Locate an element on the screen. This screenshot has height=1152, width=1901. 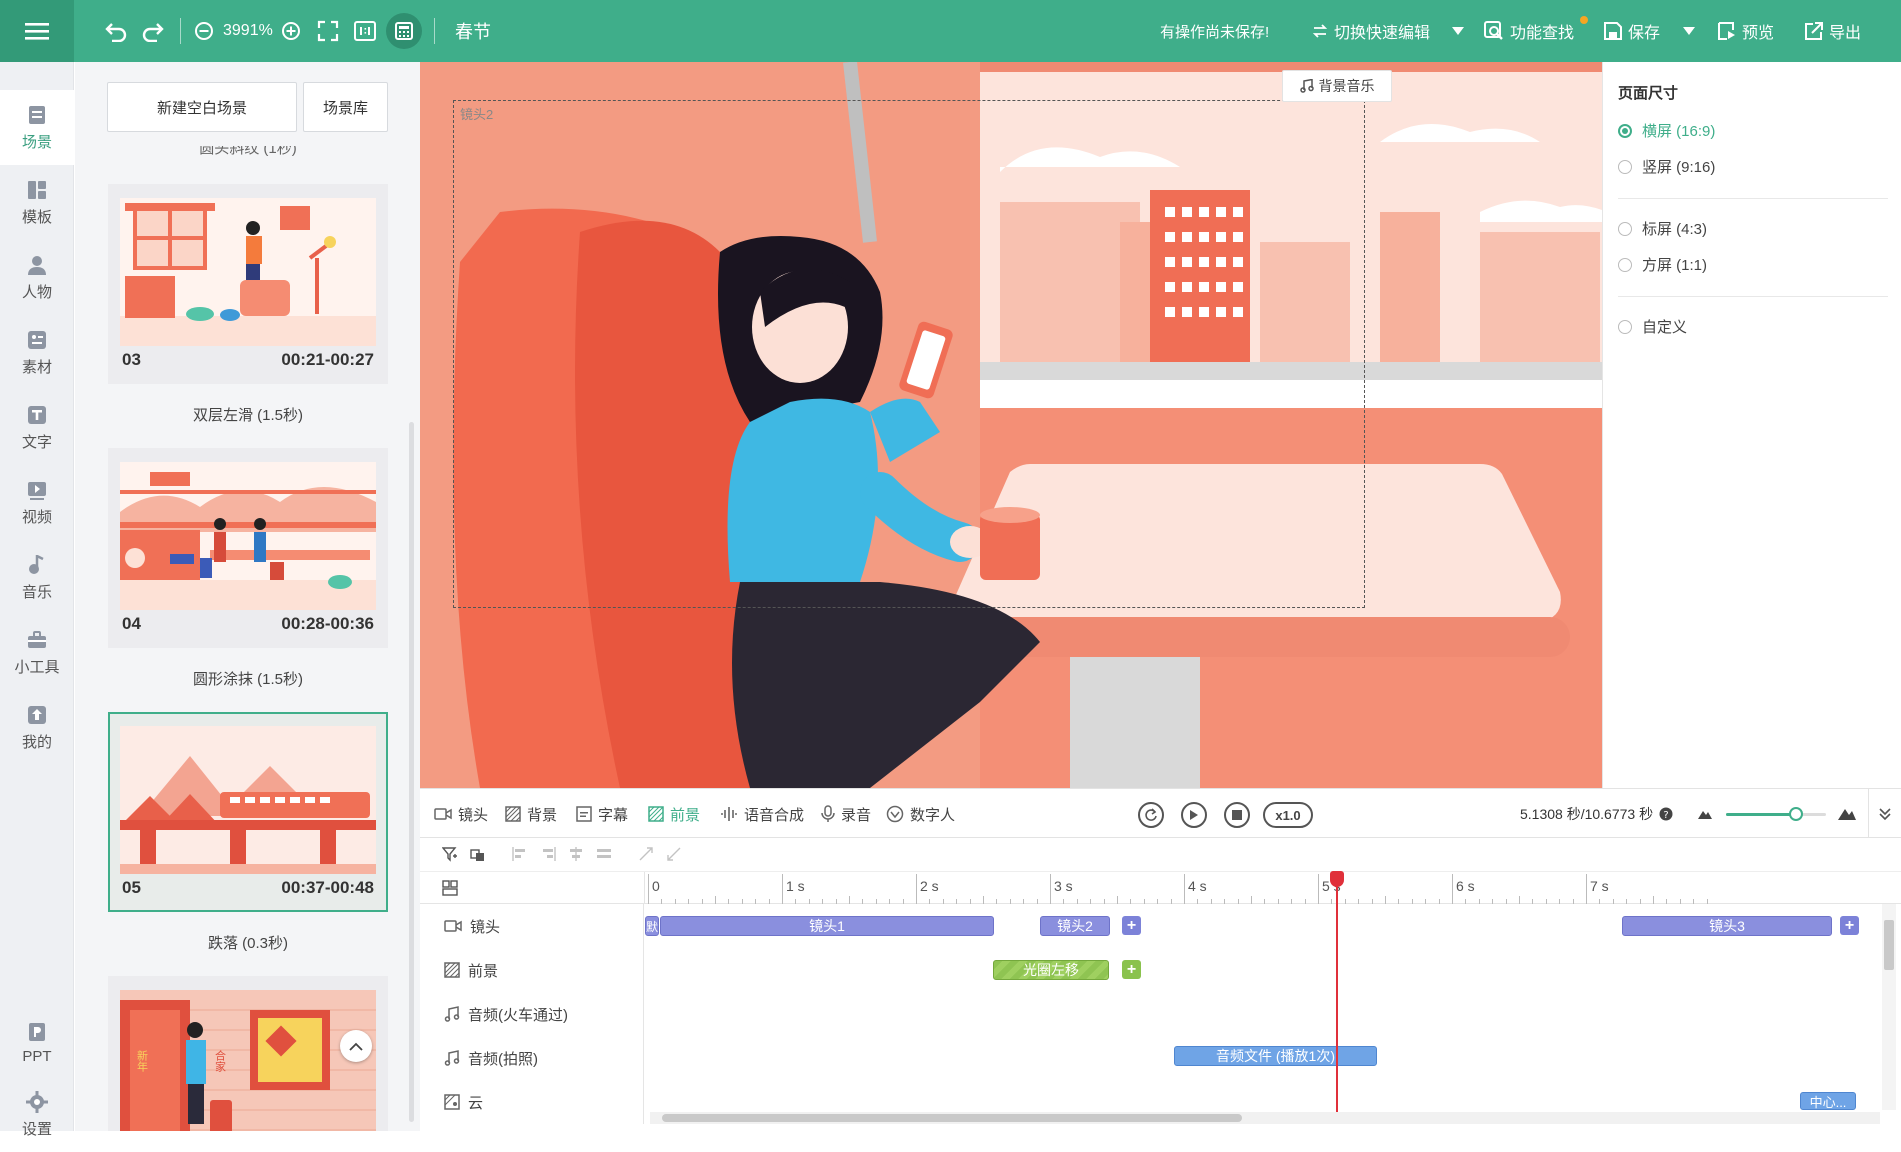
zoom-out-button is located at coordinates (204, 31).